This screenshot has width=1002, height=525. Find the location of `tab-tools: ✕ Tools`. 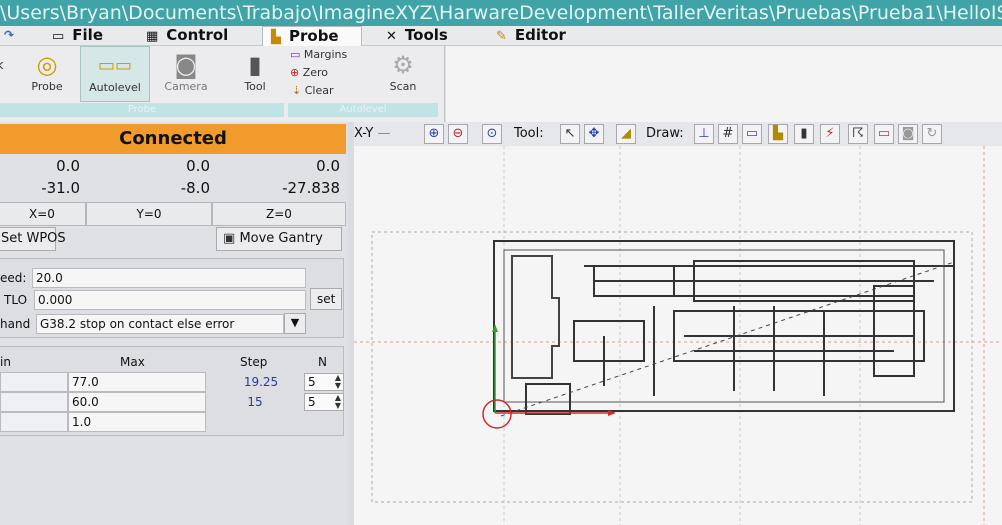

tab-tools: ✕ Tools is located at coordinates (417, 36).